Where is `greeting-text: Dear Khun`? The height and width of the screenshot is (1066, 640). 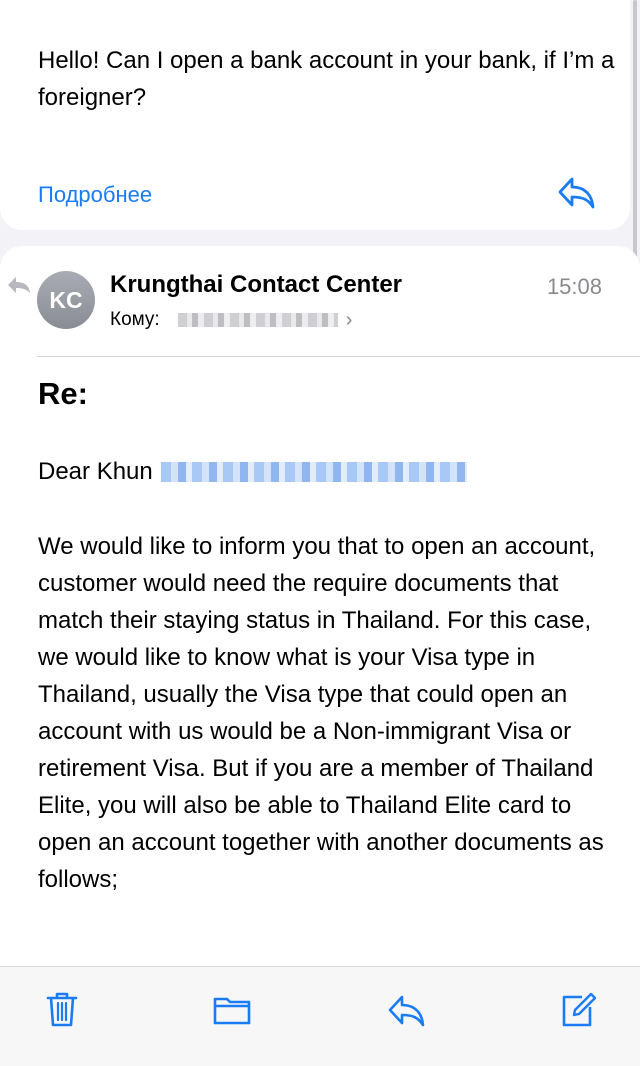 greeting-text: Dear Khun is located at coordinates (95, 471).